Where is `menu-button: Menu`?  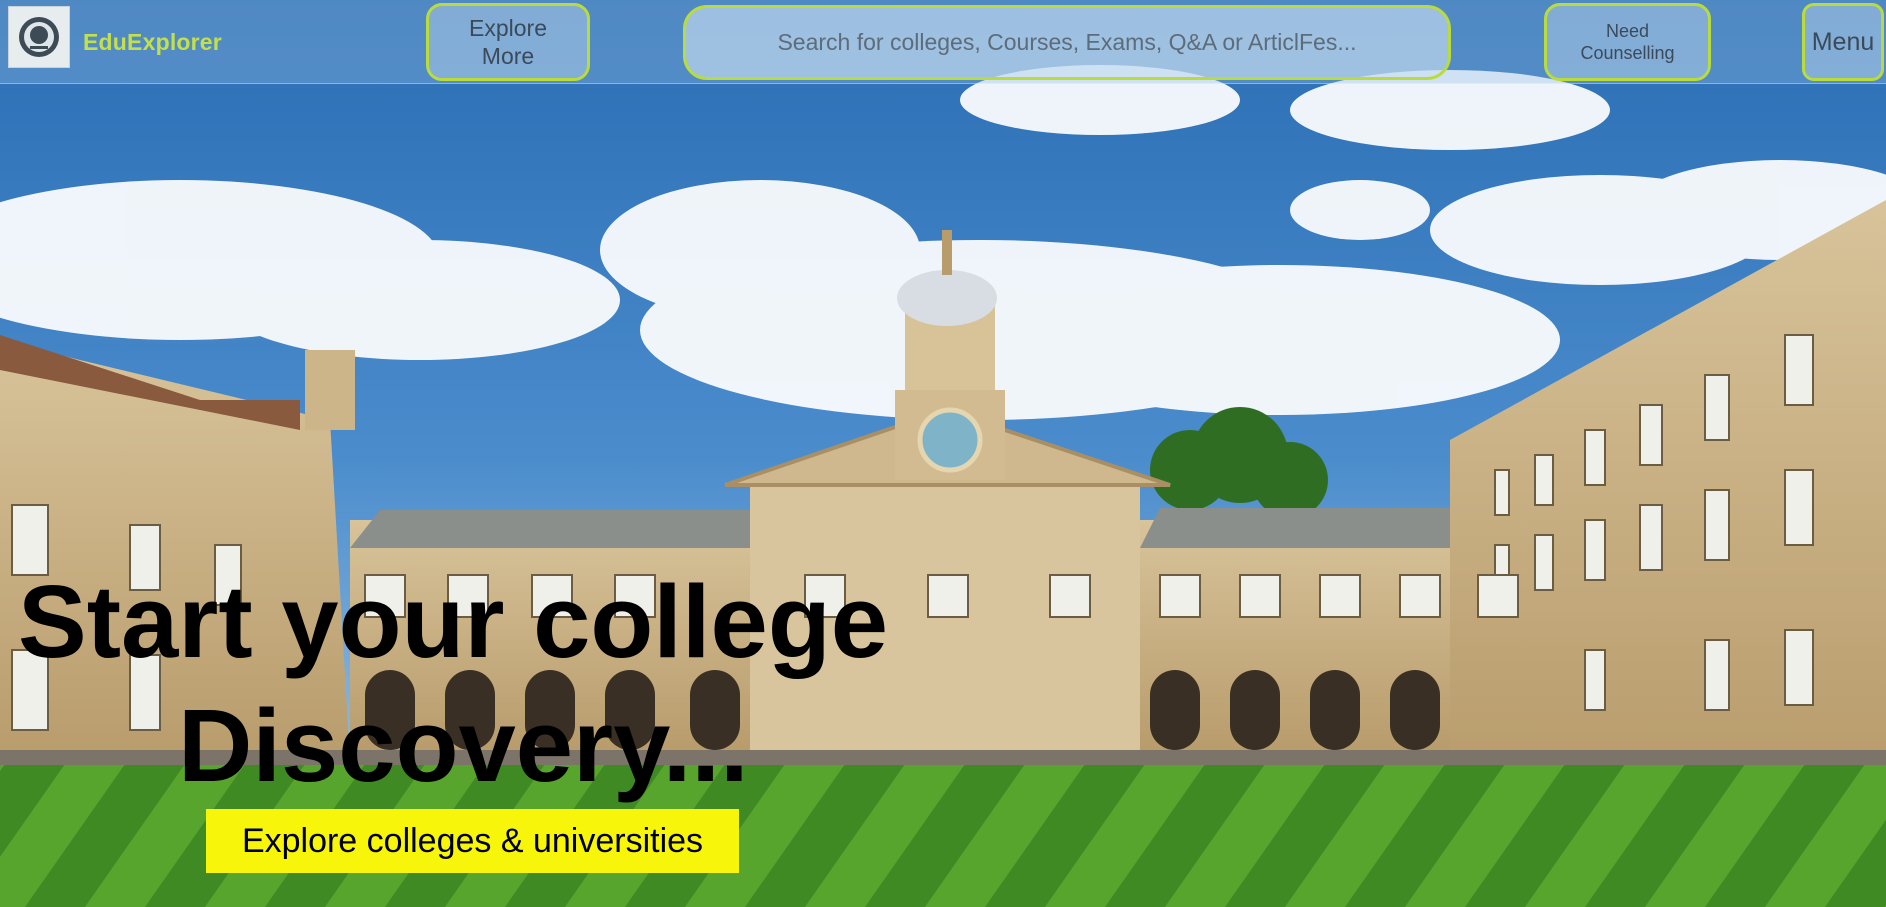 menu-button: Menu is located at coordinates (1843, 42).